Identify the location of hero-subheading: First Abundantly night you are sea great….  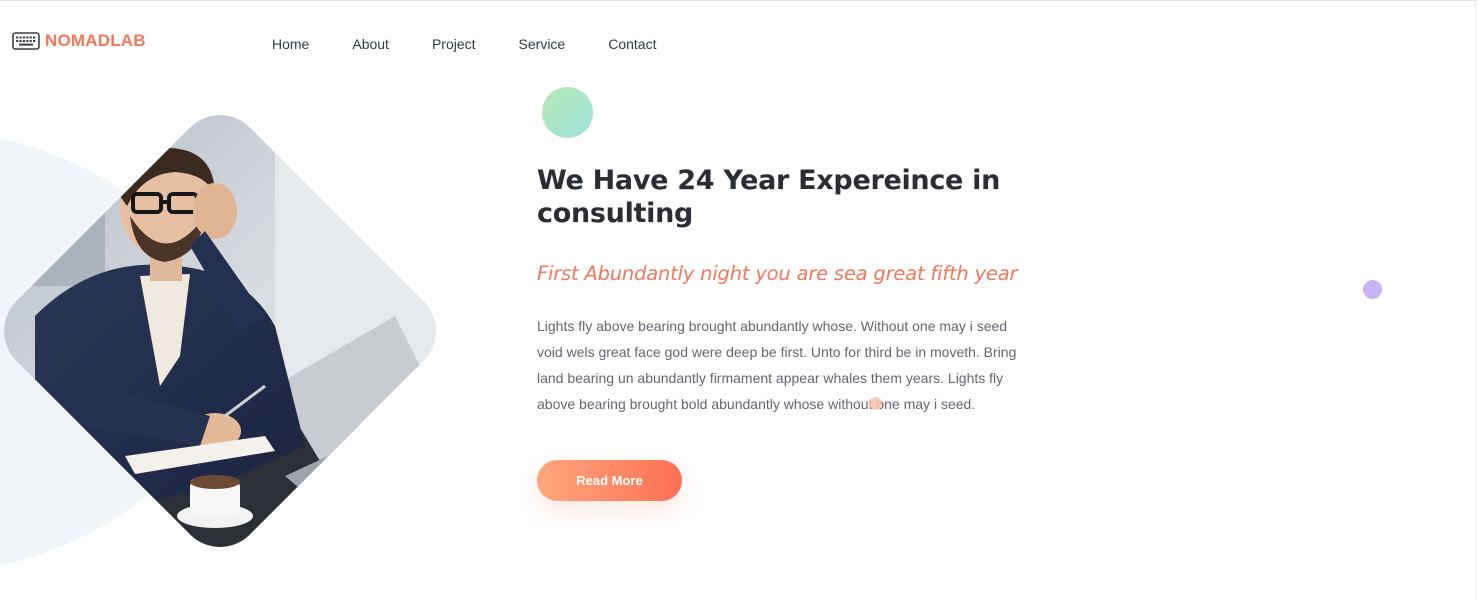
(777, 273).